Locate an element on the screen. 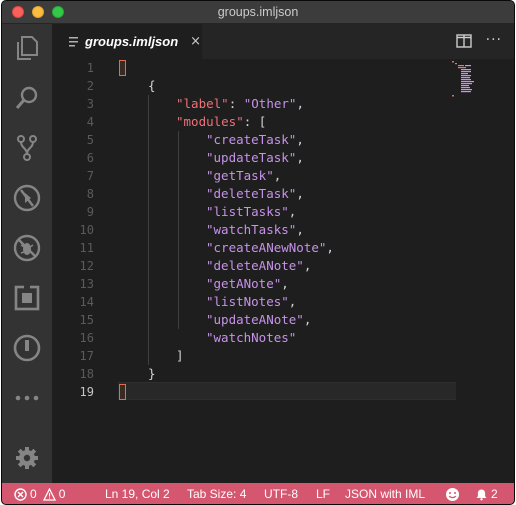  tab-label: groups.imljson is located at coordinates (132, 41).